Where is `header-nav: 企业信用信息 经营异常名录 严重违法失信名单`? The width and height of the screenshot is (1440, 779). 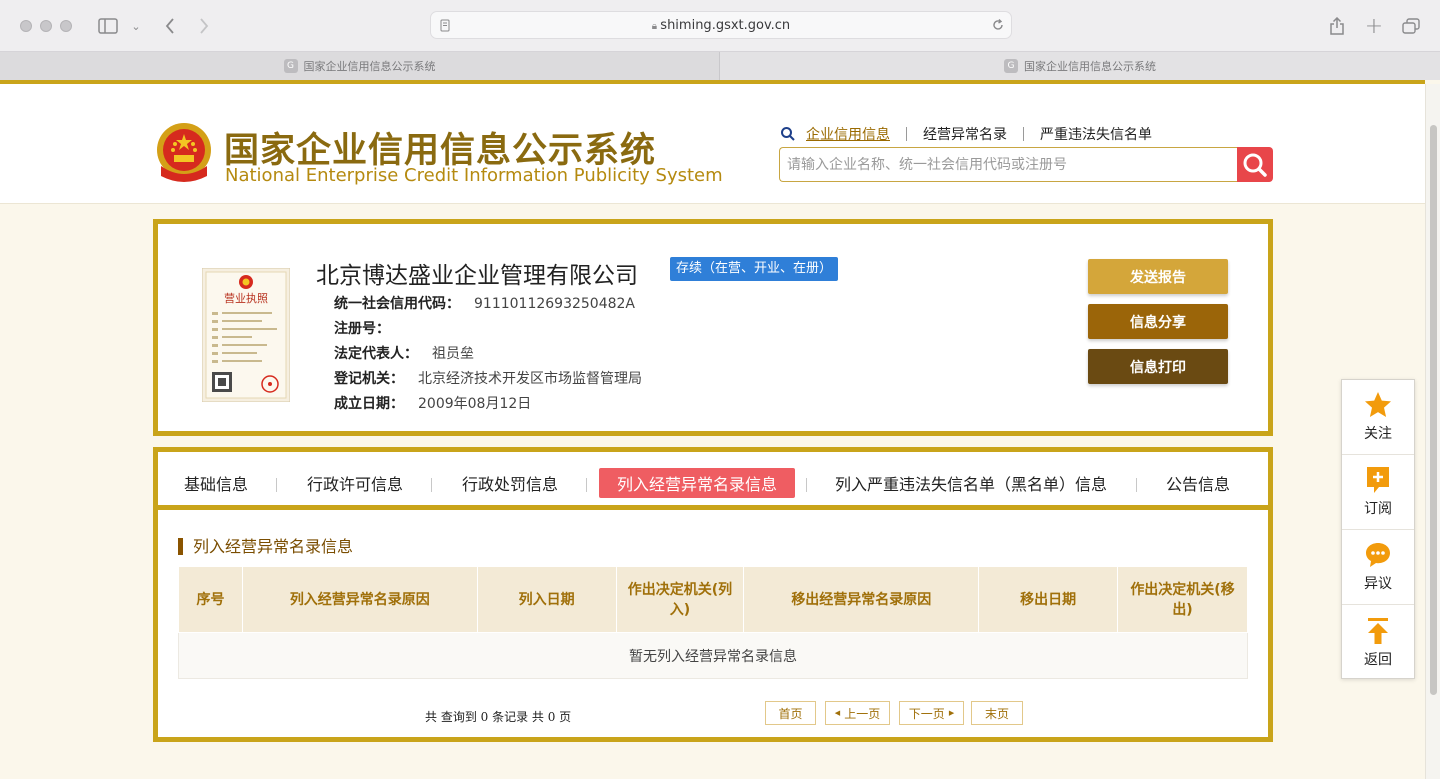 header-nav: 企业信用信息 经营异常名录 严重违法失信名单 is located at coordinates (966, 134).